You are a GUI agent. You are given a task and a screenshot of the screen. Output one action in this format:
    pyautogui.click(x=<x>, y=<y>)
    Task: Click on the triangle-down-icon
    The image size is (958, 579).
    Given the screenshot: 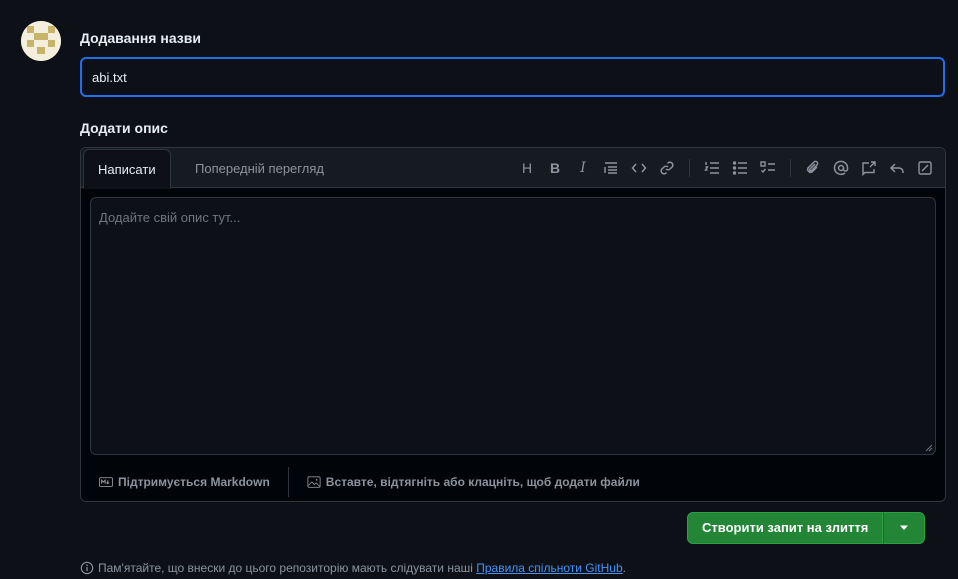 What is the action you would take?
    pyautogui.click(x=904, y=527)
    